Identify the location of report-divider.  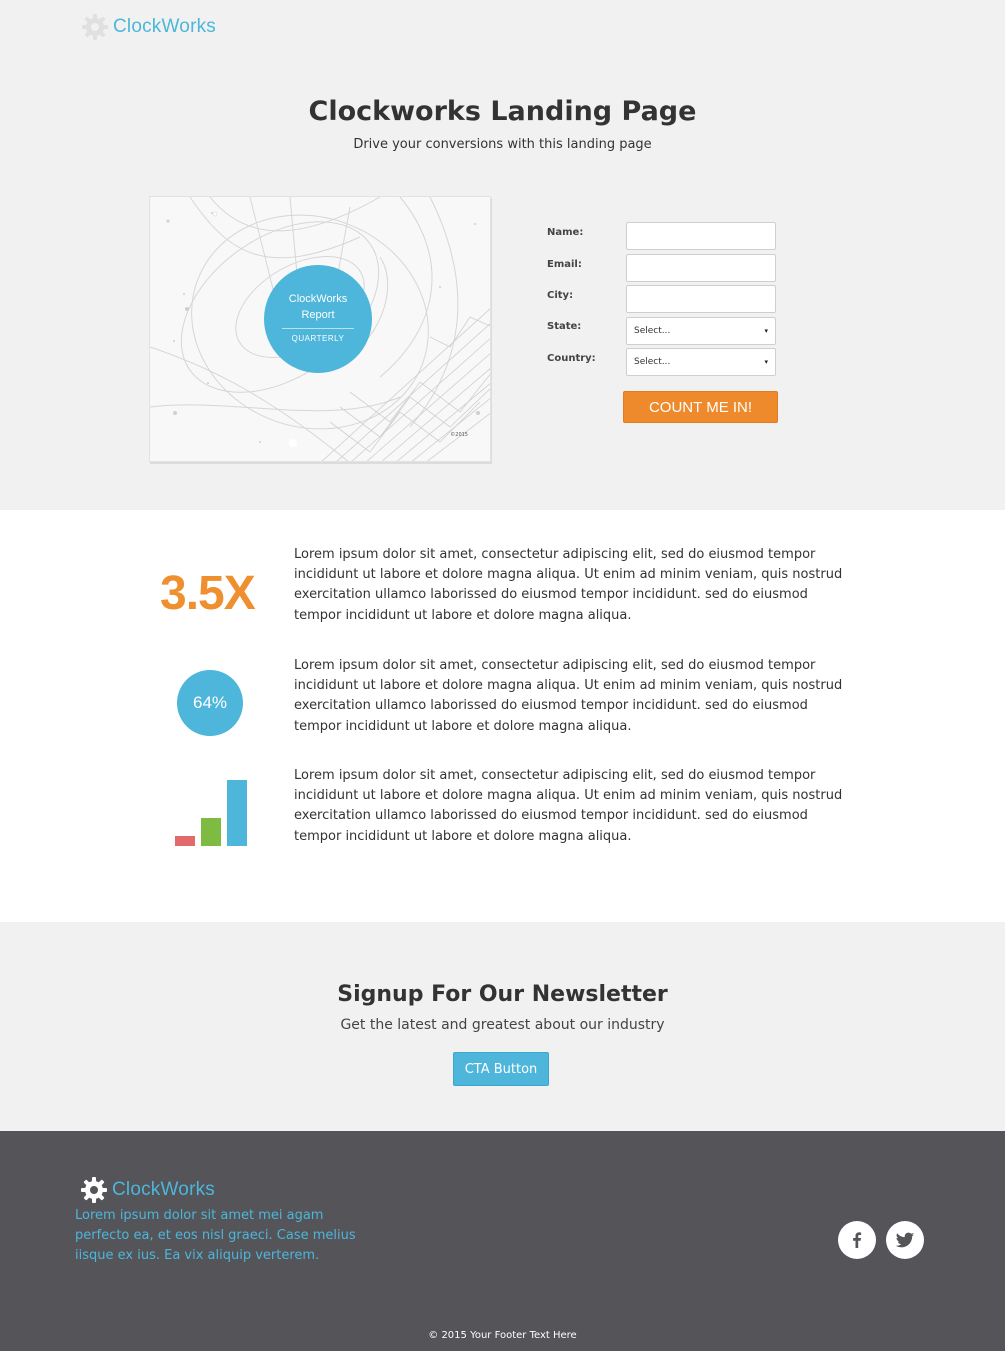
(318, 328).